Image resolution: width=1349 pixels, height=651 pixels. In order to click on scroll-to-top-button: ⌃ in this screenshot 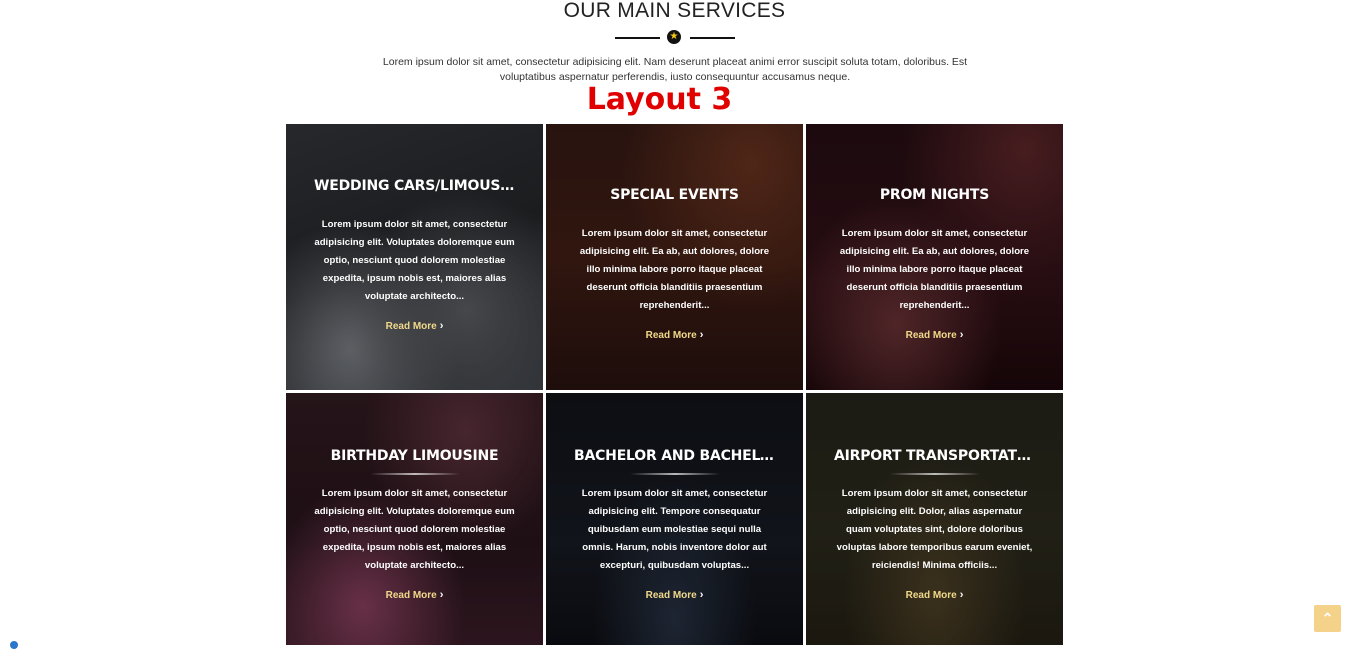, I will do `click(1327, 618)`.